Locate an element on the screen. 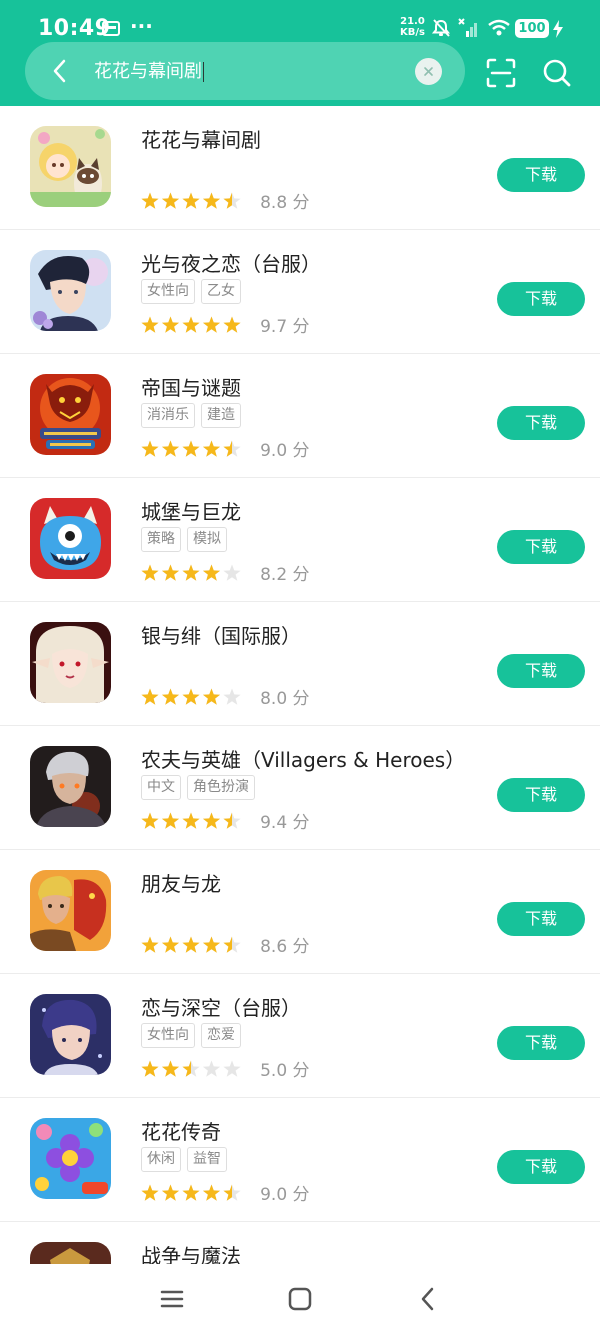 The height and width of the screenshot is (1333, 600). list-item: 帝国与谜题 消消乐 建造 9.0 分 下载 is located at coordinates (300, 416).